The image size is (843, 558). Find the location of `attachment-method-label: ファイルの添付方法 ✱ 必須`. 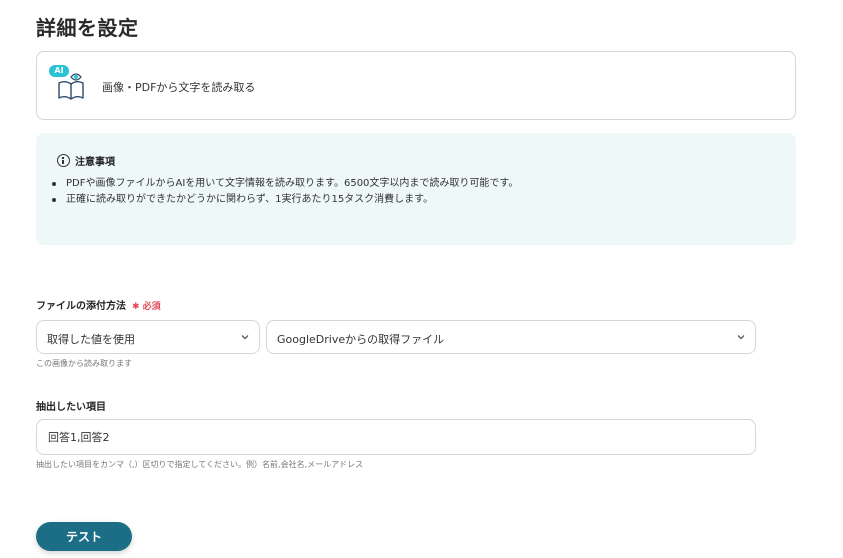

attachment-method-label: ファイルの添付方法 ✱ 必須 is located at coordinates (98, 304).